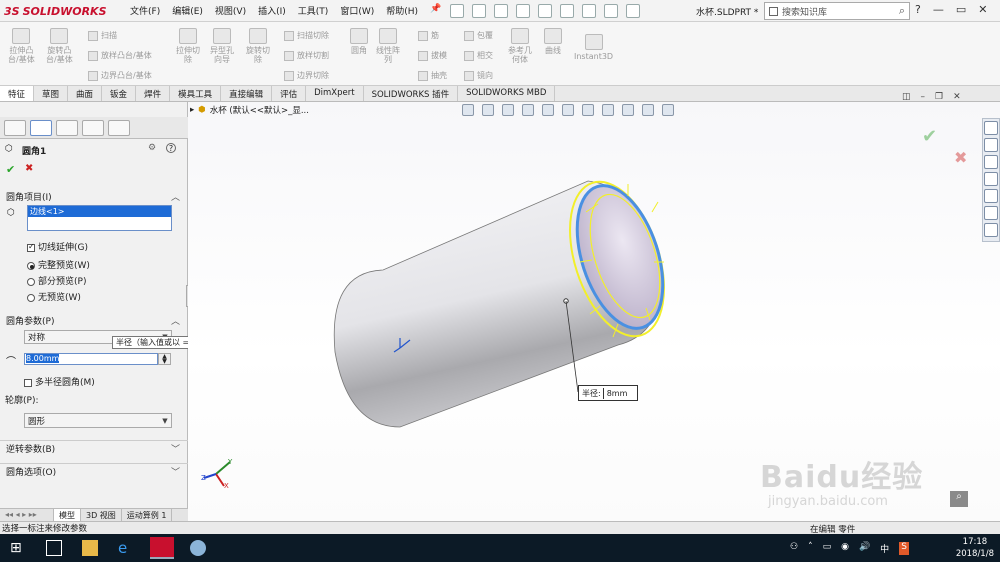 Image resolution: width=1000 pixels, height=562 pixels. I want to click on intersect-button: 相交, so click(478, 55).